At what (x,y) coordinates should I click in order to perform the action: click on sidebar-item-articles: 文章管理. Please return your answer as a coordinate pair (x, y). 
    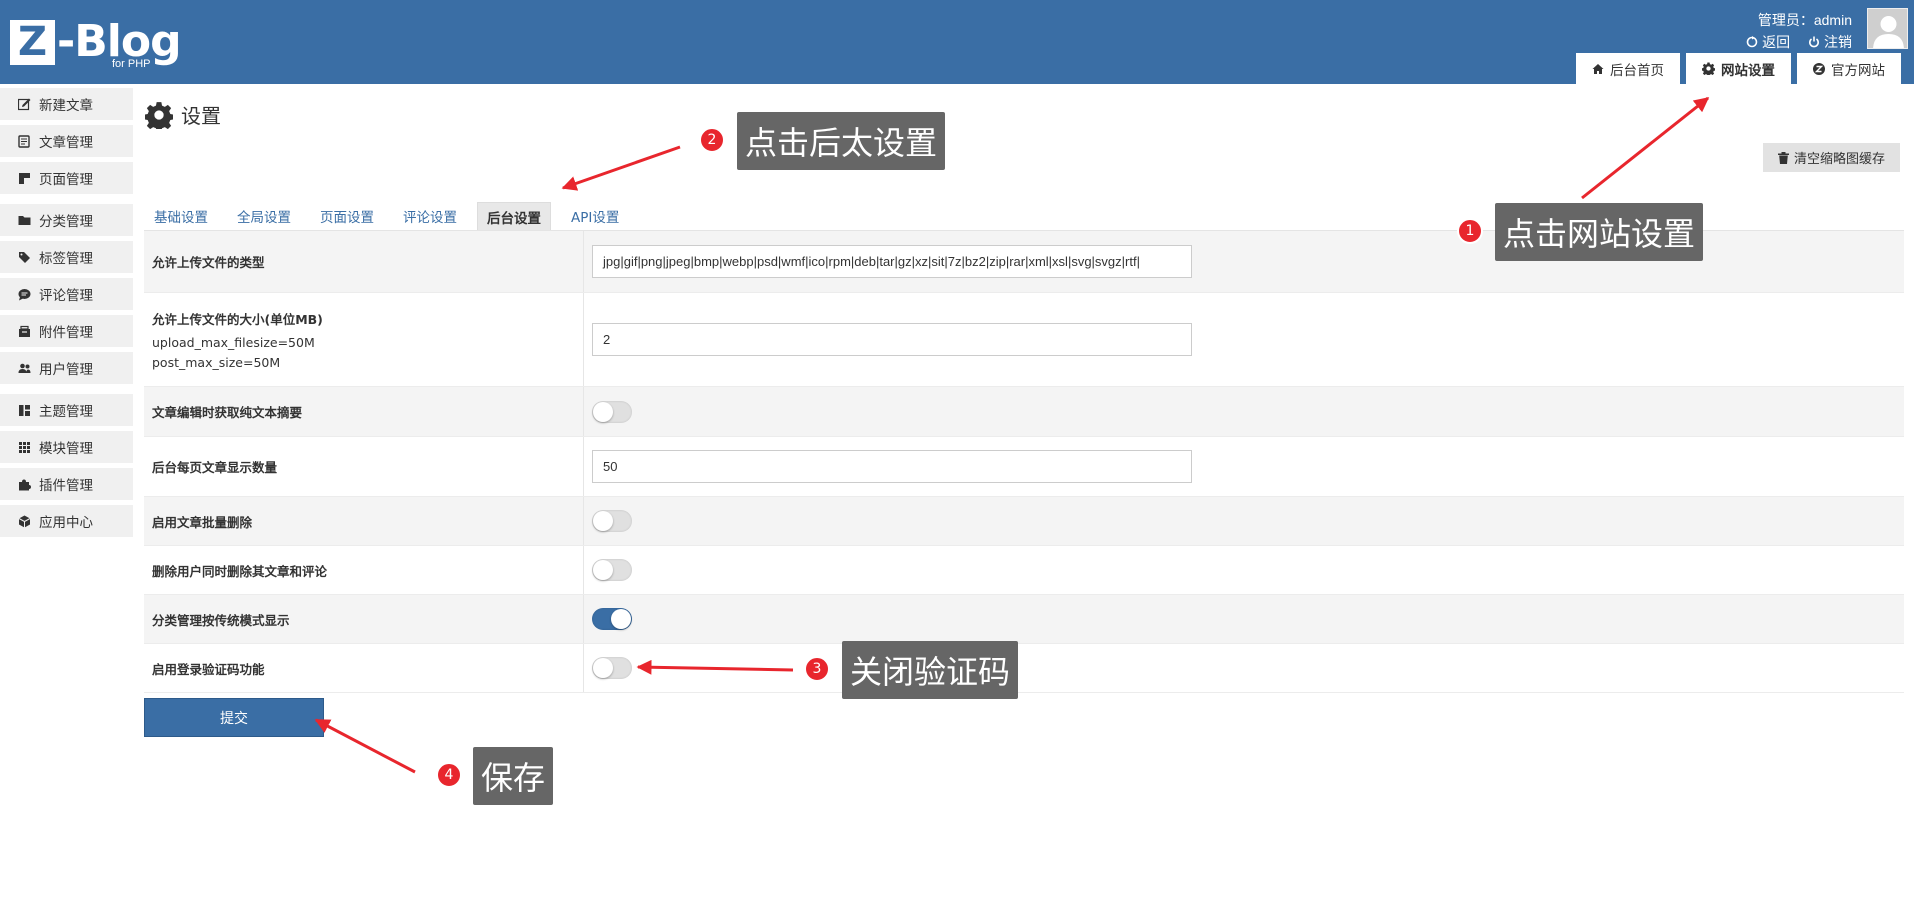
    Looking at the image, I should click on (66, 141).